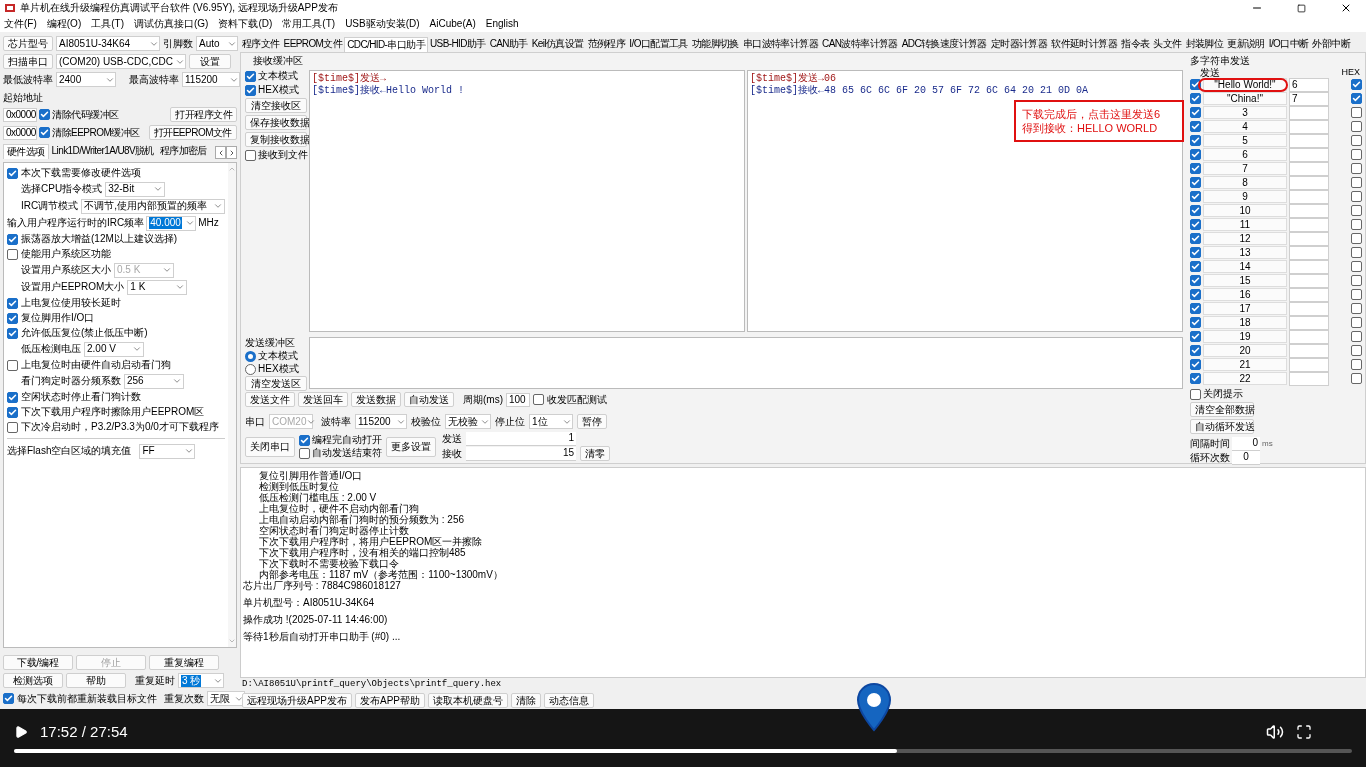 The height and width of the screenshot is (767, 1366). I want to click on string-send-button: 9, so click(1245, 196).